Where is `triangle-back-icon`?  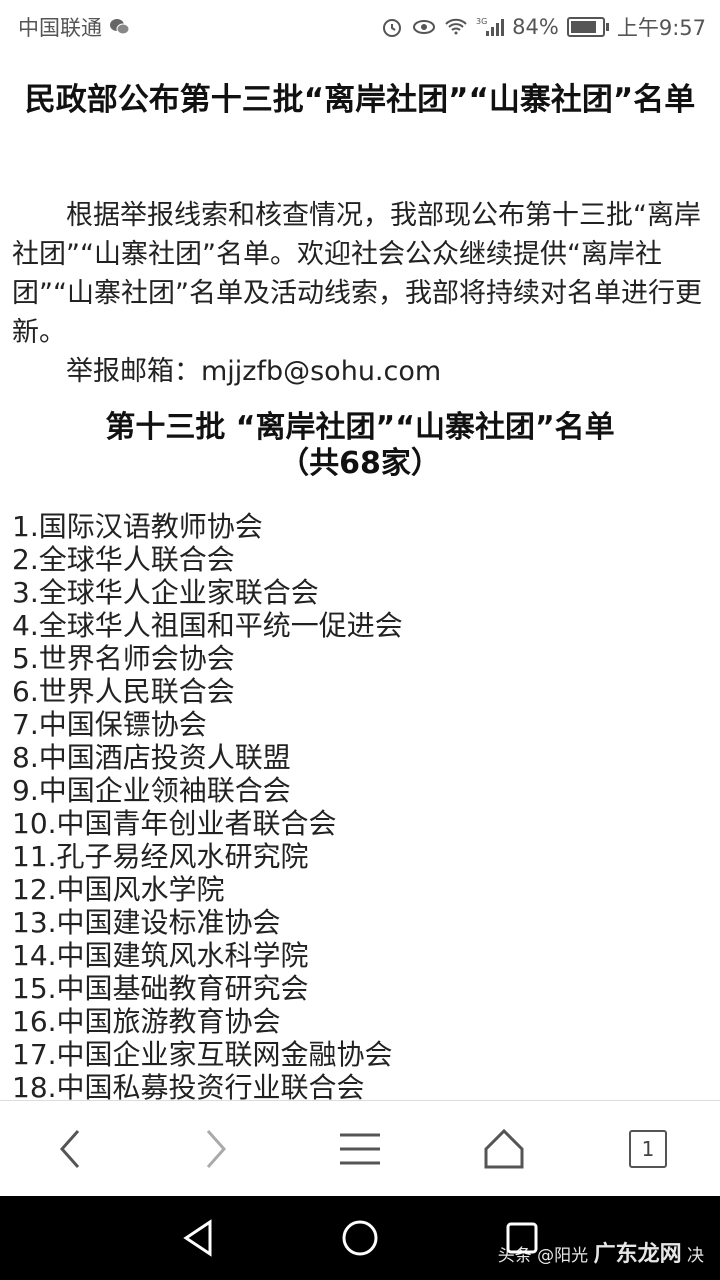
triangle-back-icon is located at coordinates (197, 1238).